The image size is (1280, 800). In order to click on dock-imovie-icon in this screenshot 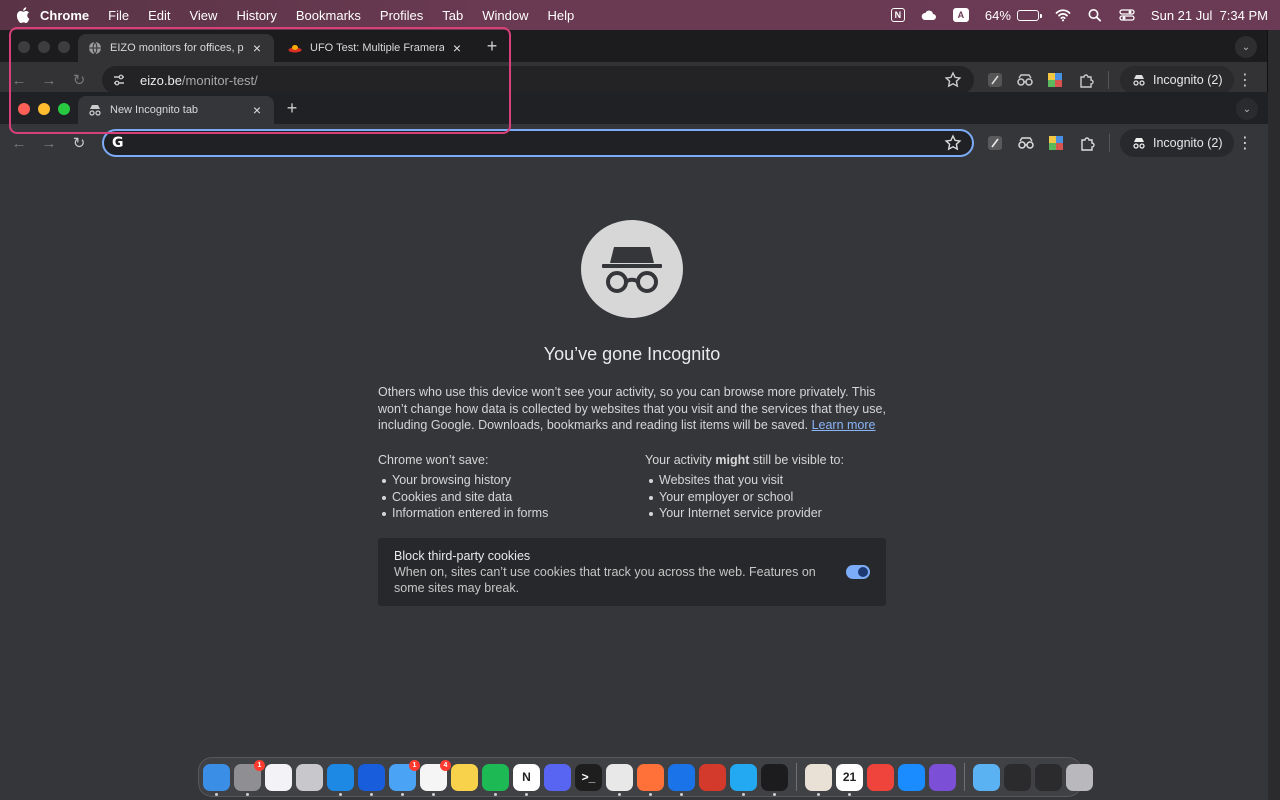, I will do `click(942, 777)`.